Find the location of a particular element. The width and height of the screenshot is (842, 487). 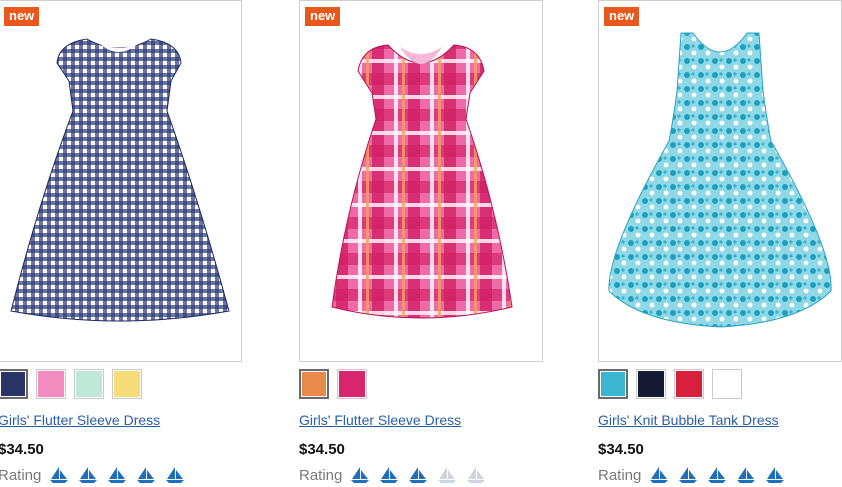

swatch-navy is located at coordinates (651, 384).